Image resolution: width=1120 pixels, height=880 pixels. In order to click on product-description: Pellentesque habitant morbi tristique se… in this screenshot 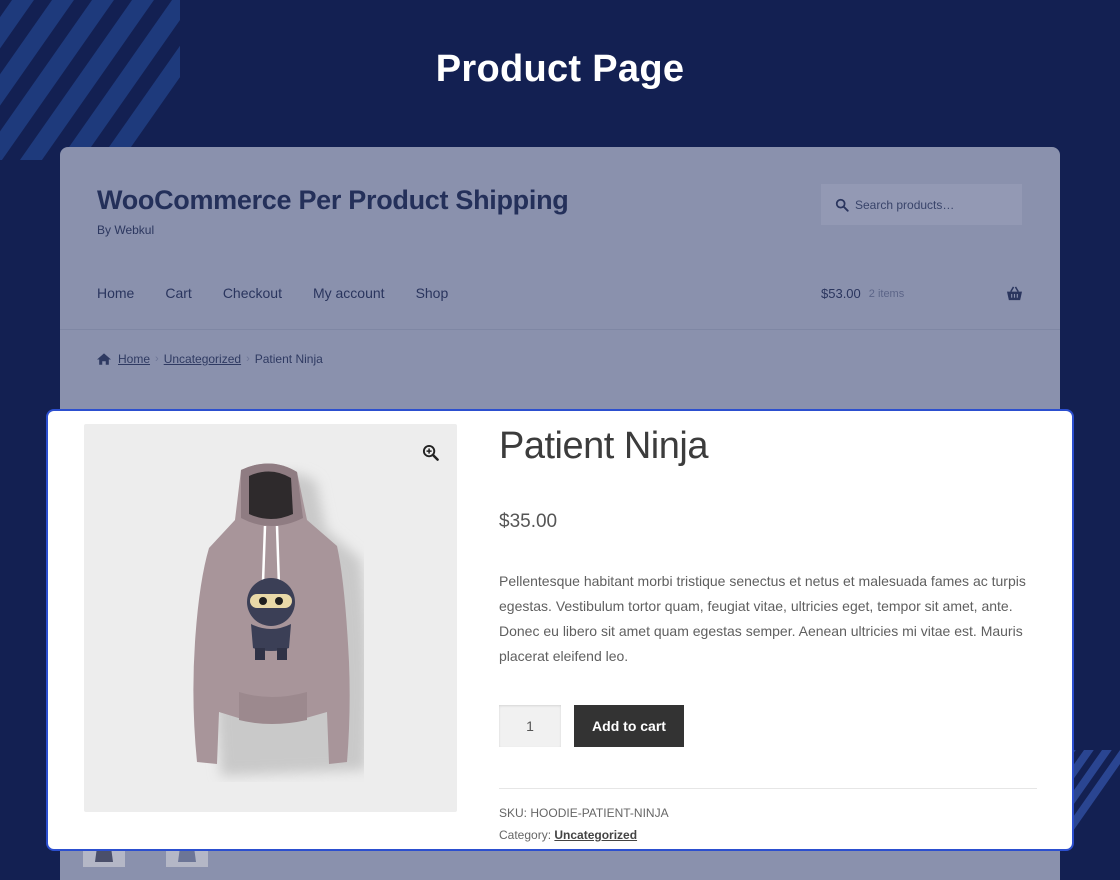, I will do `click(762, 618)`.